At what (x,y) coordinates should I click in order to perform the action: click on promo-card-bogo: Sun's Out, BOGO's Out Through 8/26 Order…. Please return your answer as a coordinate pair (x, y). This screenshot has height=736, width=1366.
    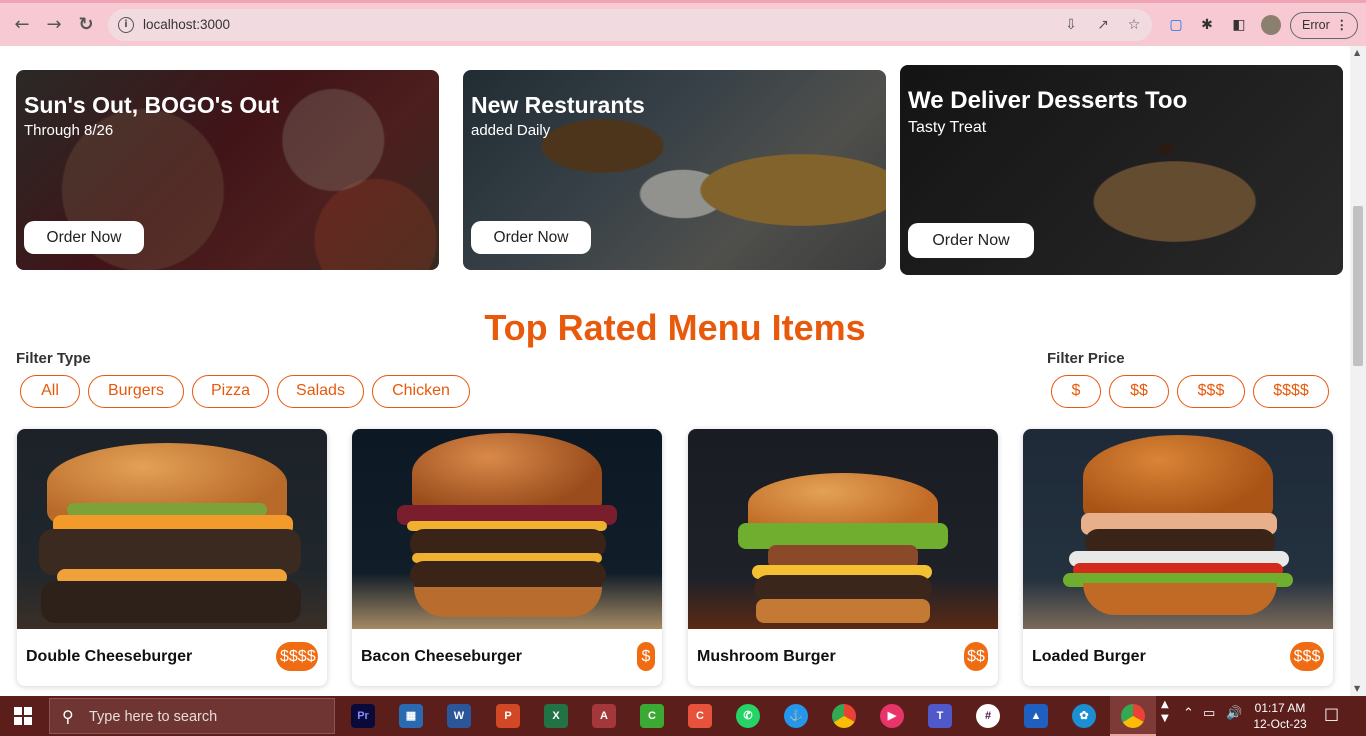
    Looking at the image, I should click on (227, 170).